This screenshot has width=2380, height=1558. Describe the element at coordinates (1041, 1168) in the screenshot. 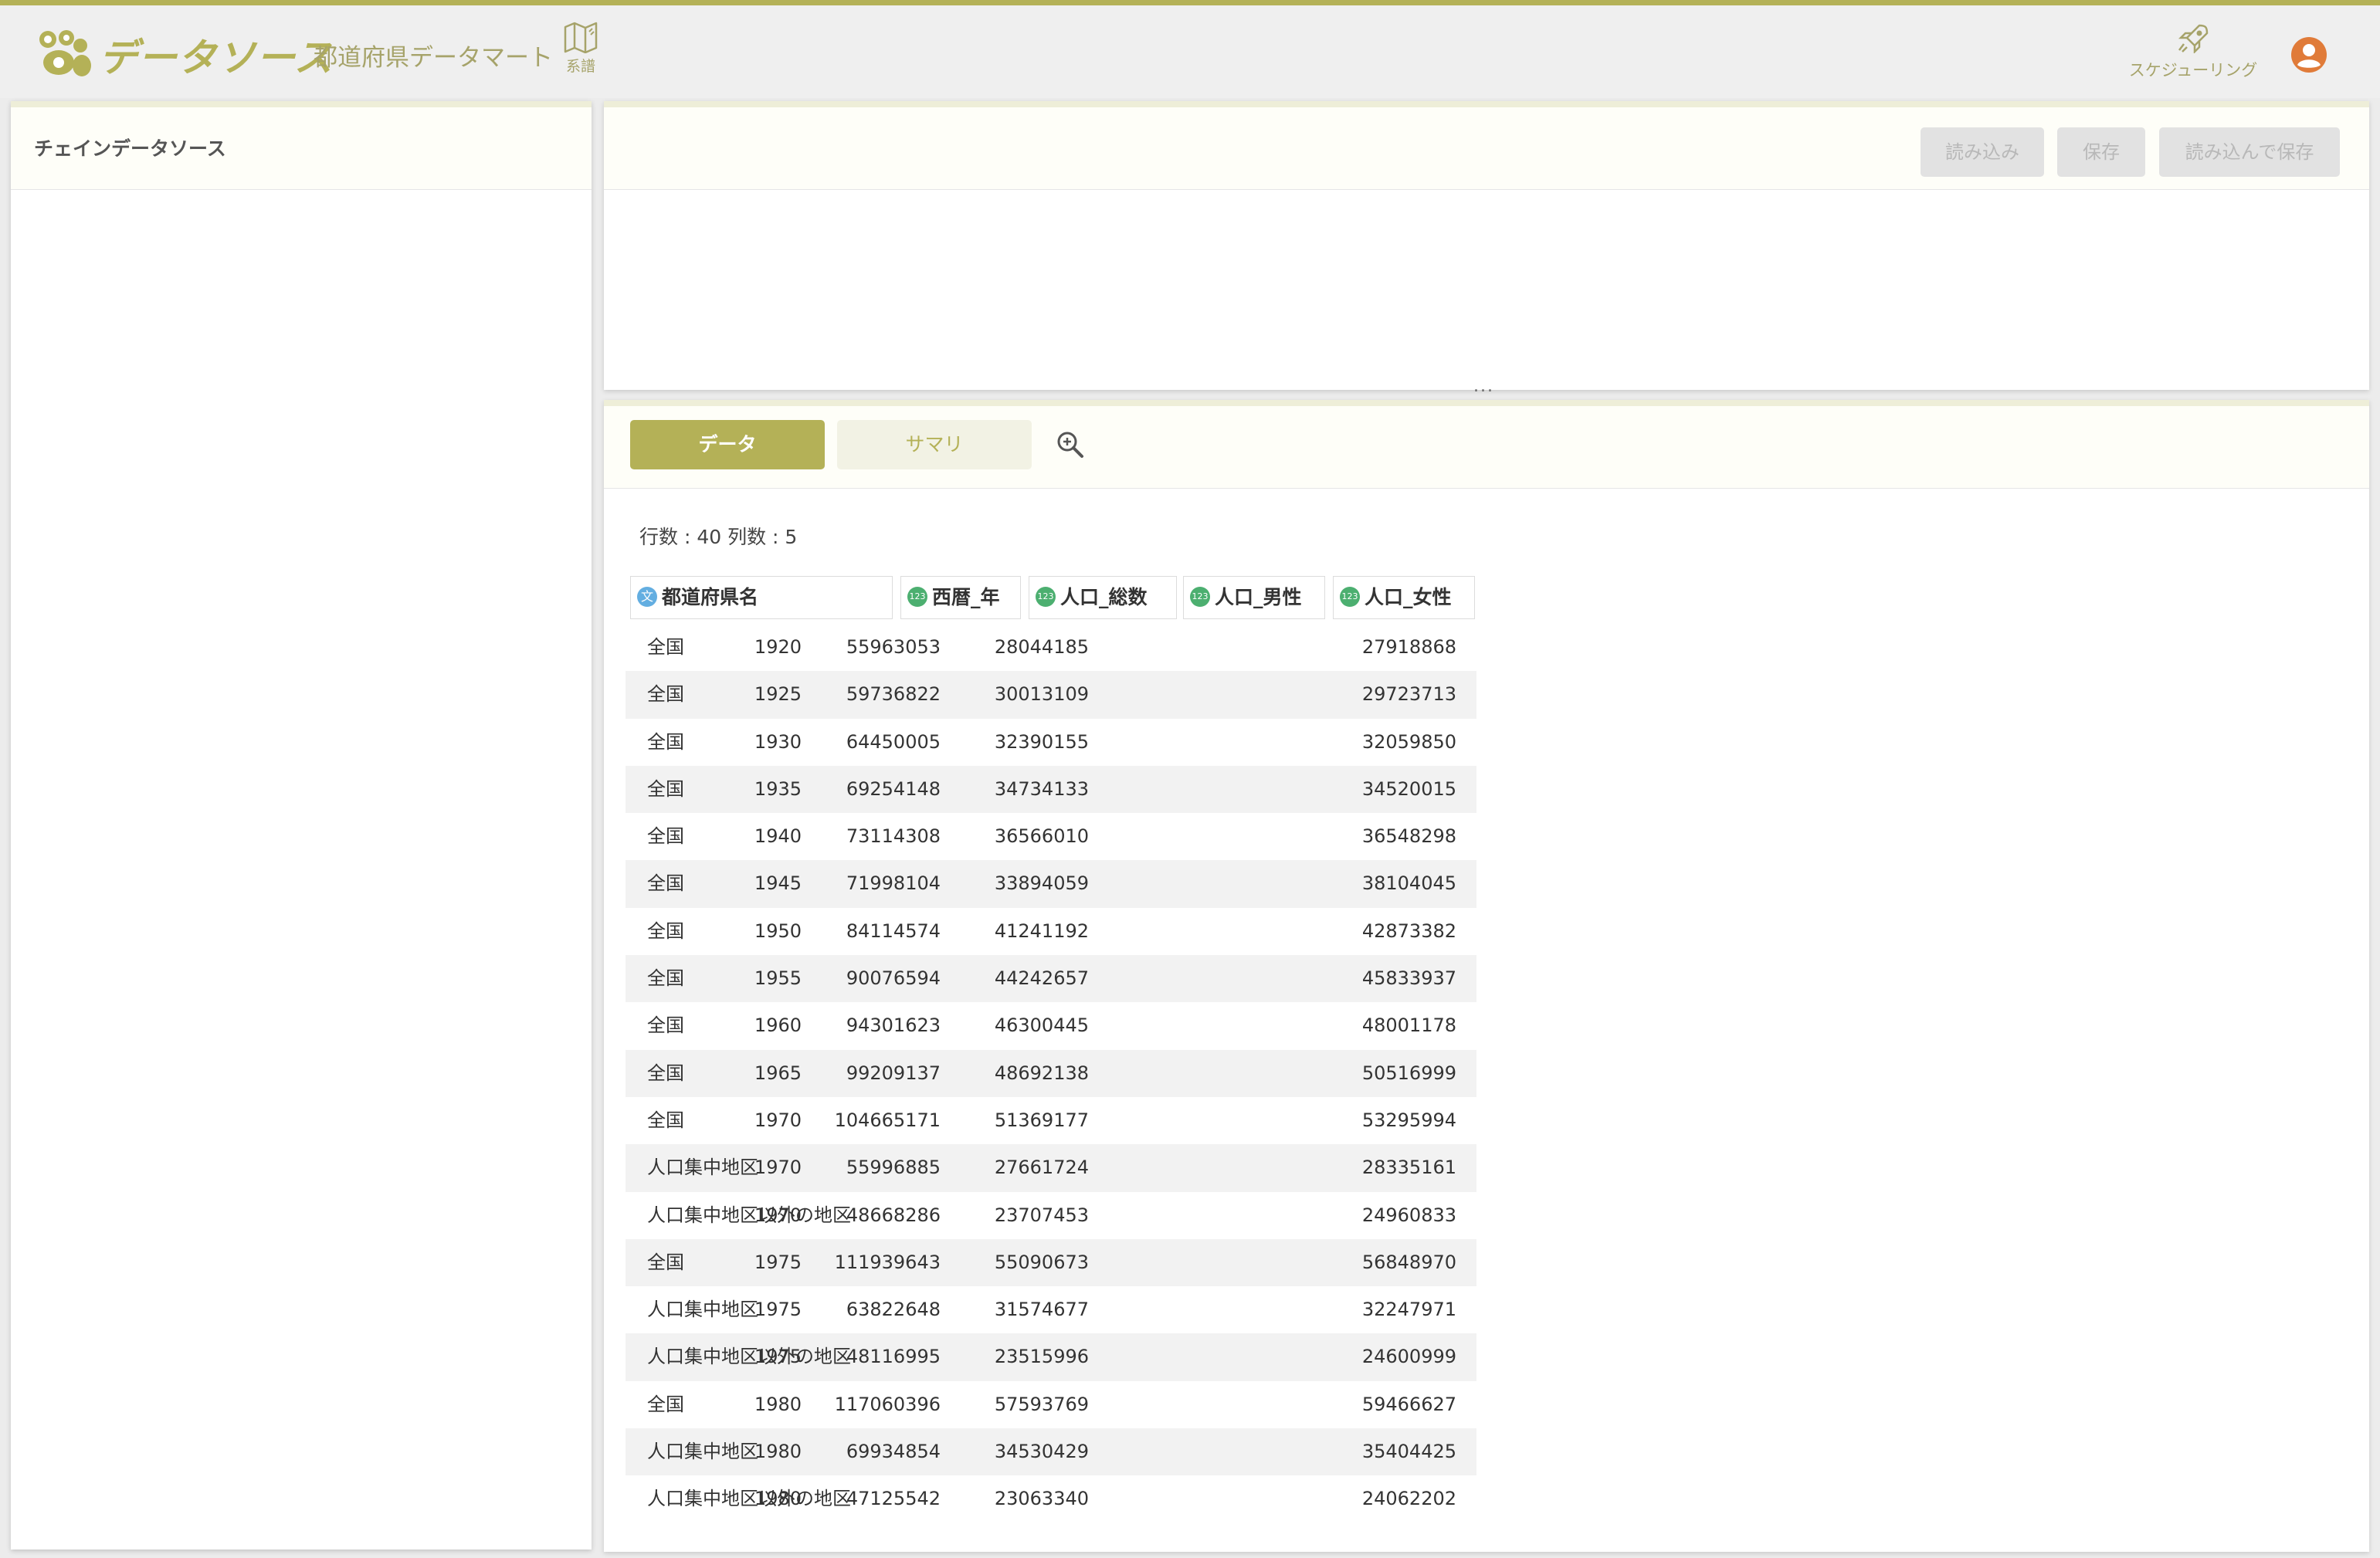

I see `table-cell: 27661724` at that location.